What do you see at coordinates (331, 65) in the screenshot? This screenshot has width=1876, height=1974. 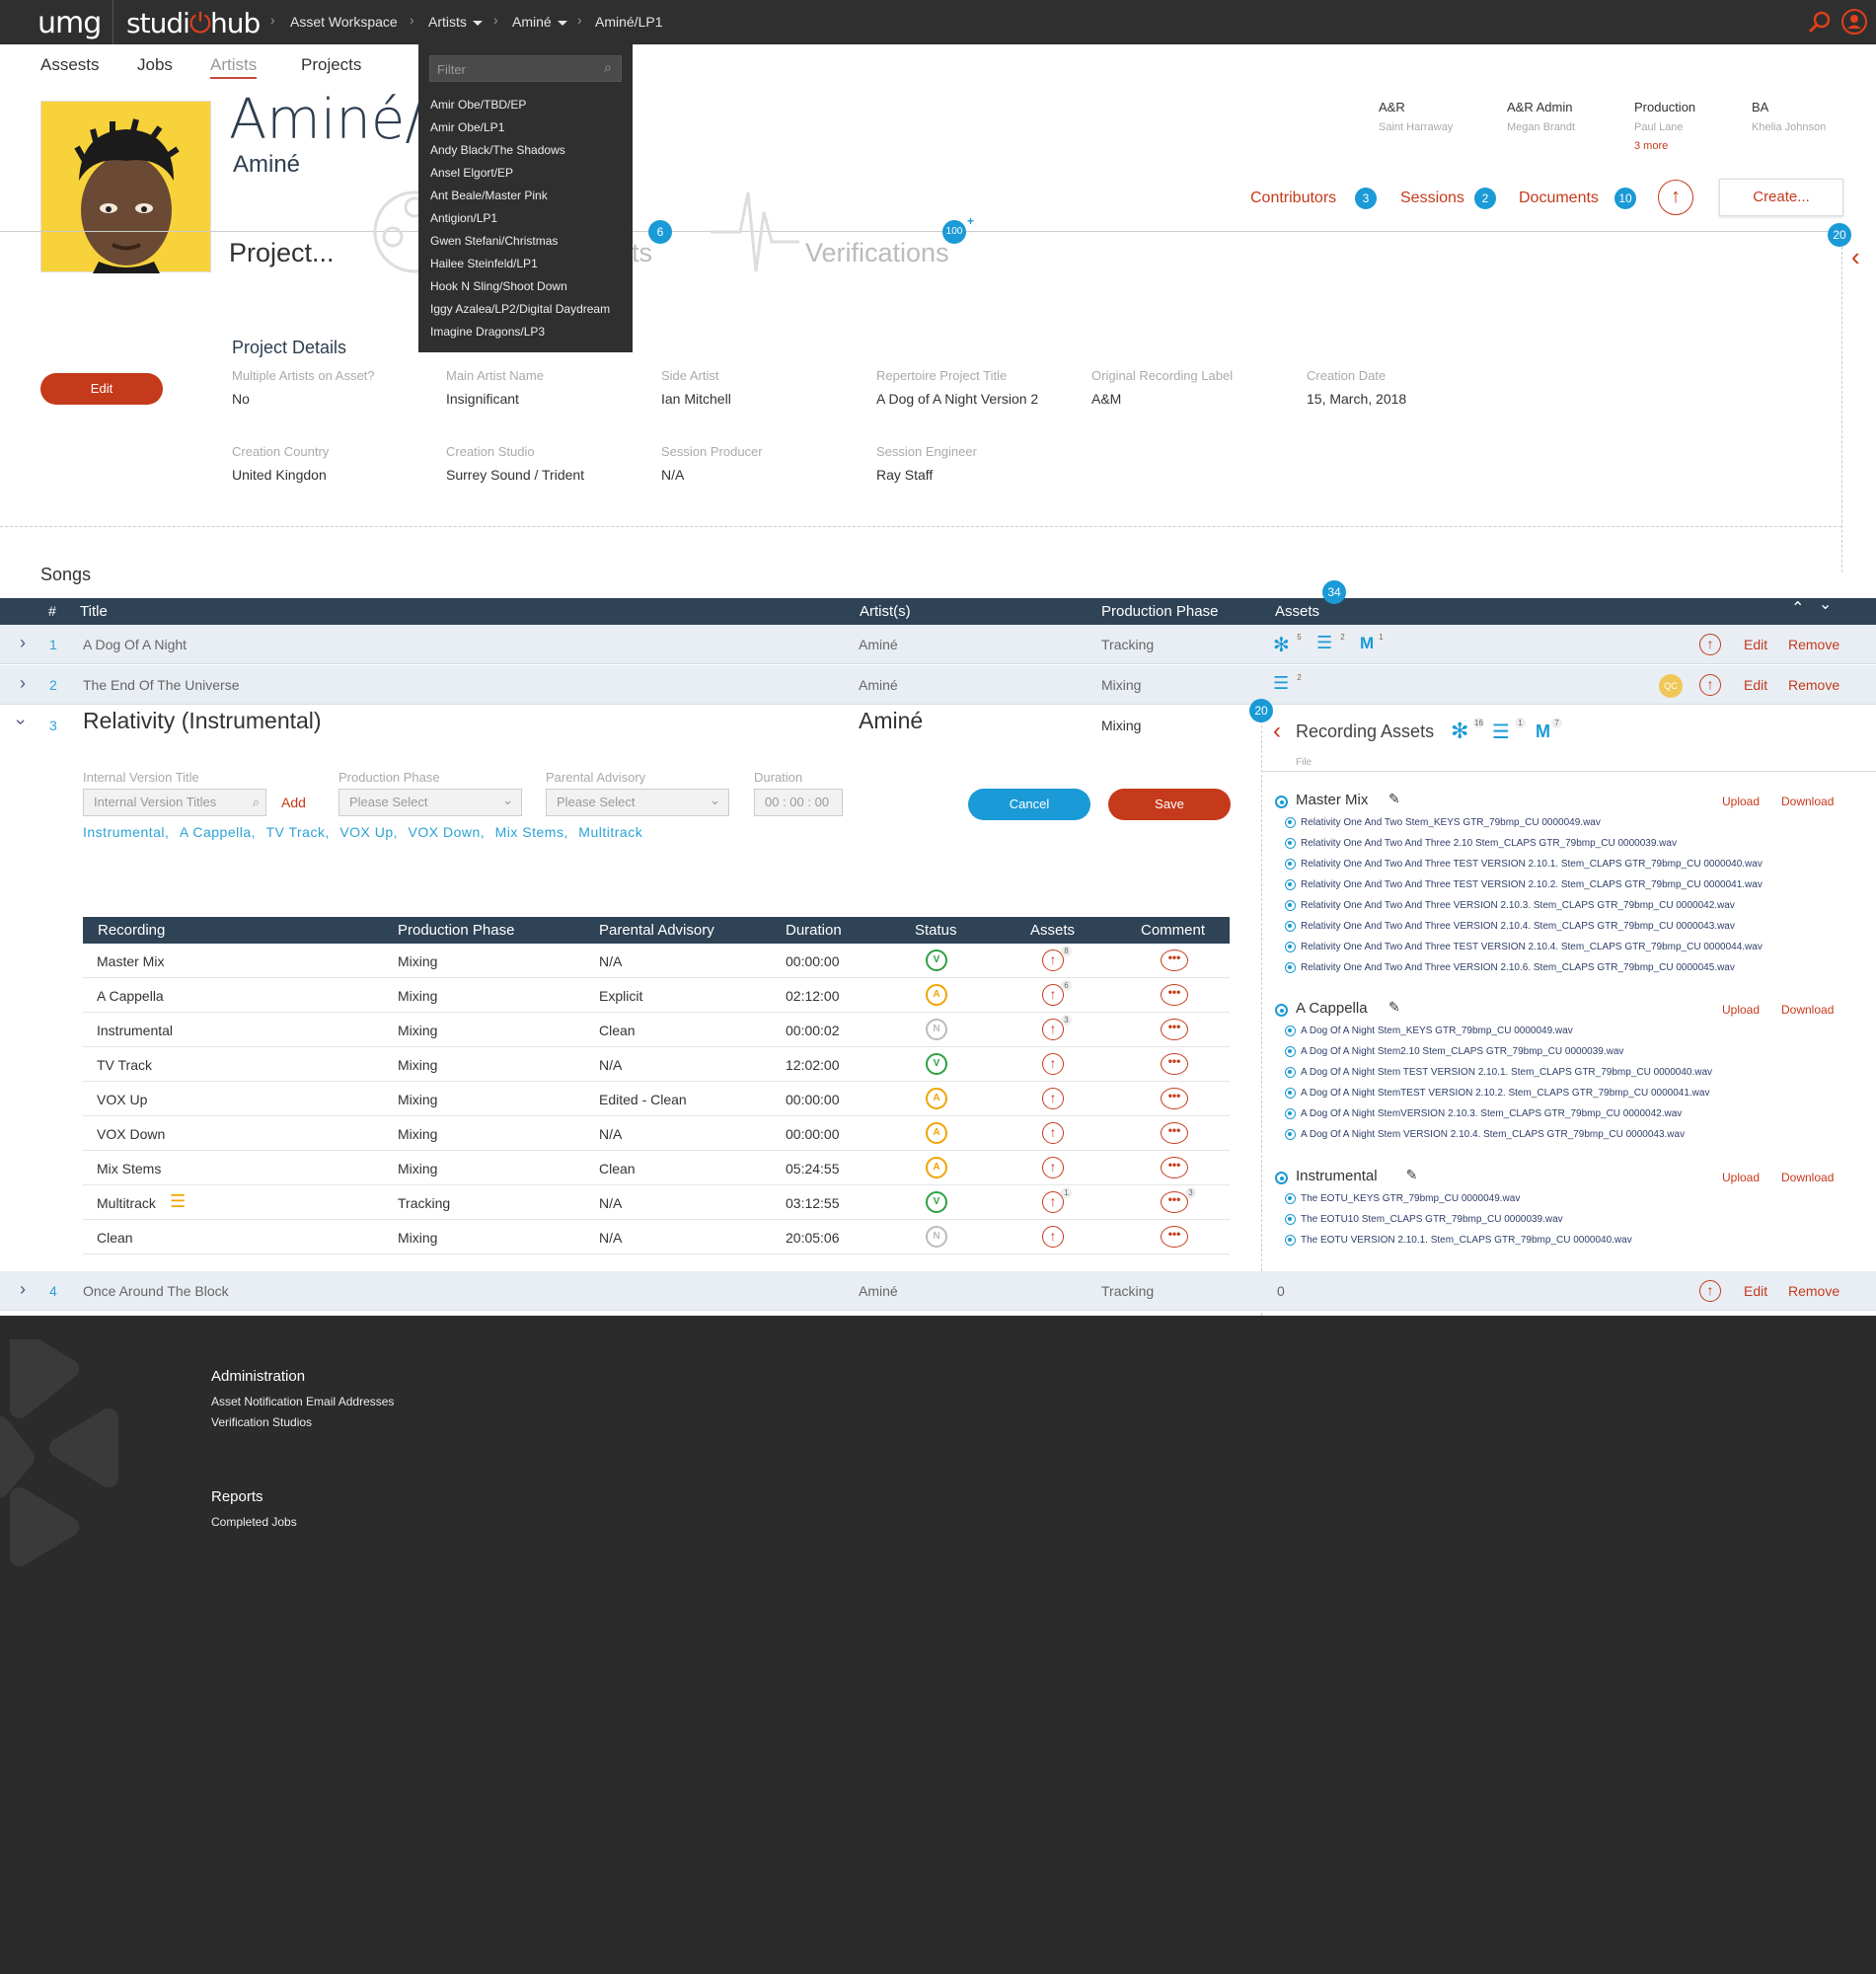 I see `tab-projects: Projects` at bounding box center [331, 65].